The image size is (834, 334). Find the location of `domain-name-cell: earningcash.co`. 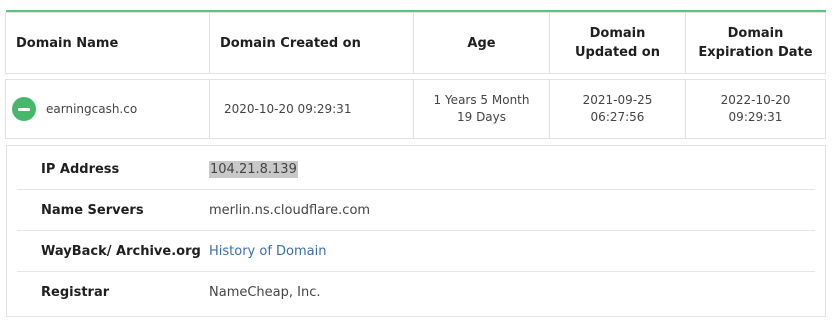

domain-name-cell: earningcash.co is located at coordinates (107, 109).